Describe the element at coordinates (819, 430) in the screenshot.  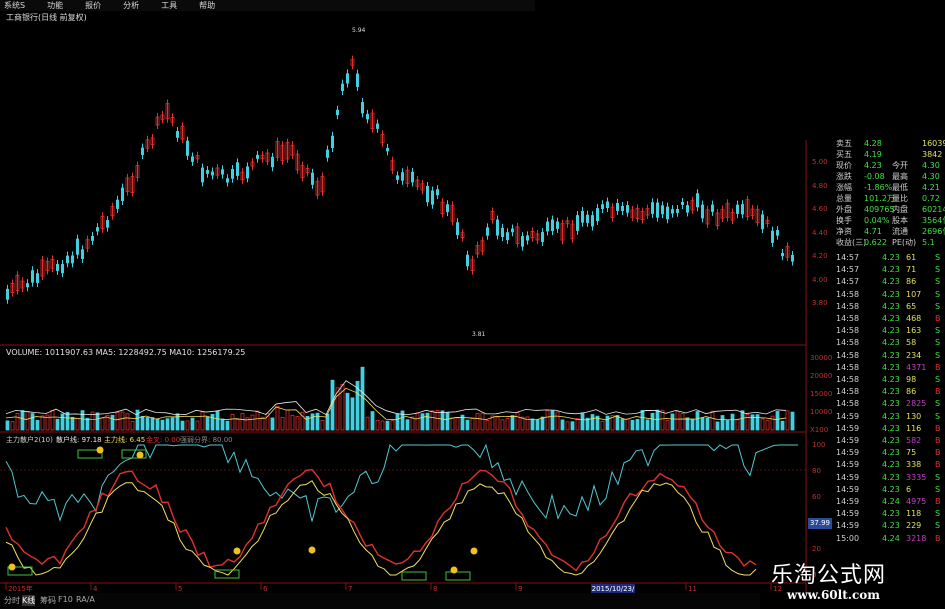
I see `volume-axis-label: X100` at that location.